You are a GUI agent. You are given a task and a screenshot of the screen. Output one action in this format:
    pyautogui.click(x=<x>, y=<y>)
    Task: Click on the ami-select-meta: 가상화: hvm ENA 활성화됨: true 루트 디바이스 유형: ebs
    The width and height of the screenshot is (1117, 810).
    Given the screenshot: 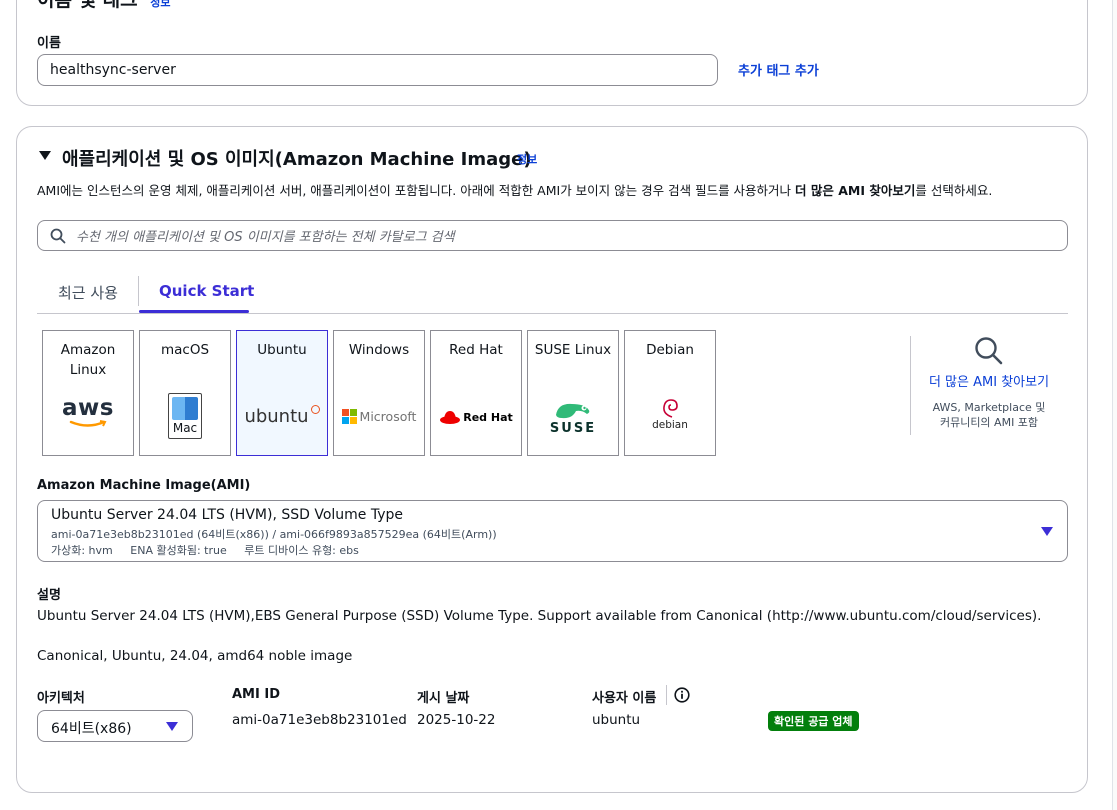 What is the action you would take?
    pyautogui.click(x=205, y=550)
    